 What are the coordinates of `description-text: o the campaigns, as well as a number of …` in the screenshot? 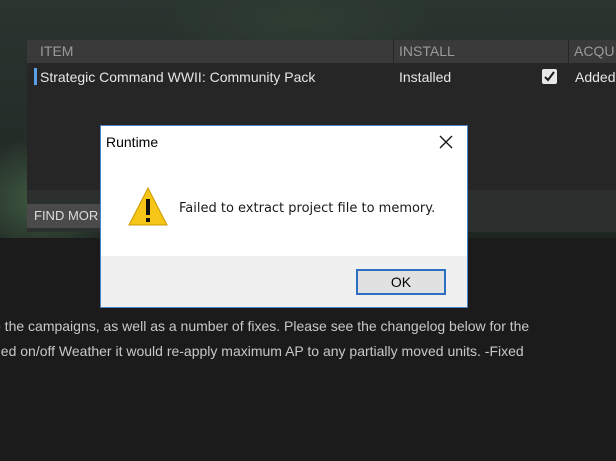 It's located at (265, 326).